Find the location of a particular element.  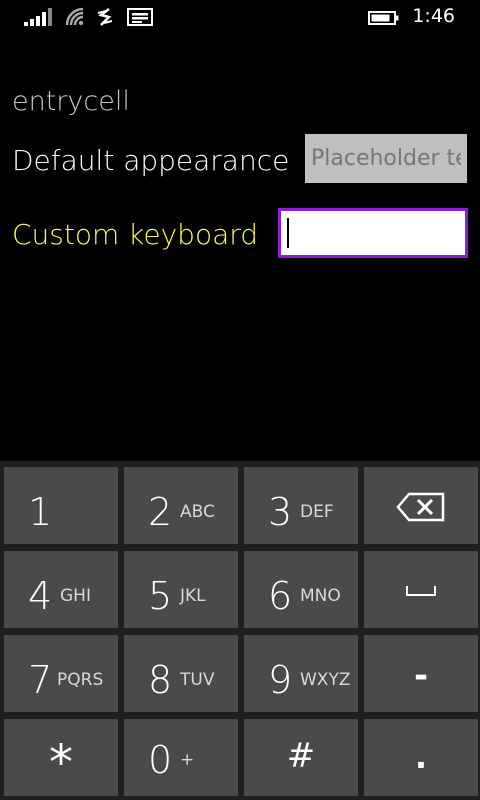

key-6: 6 MNO is located at coordinates (301, 589).